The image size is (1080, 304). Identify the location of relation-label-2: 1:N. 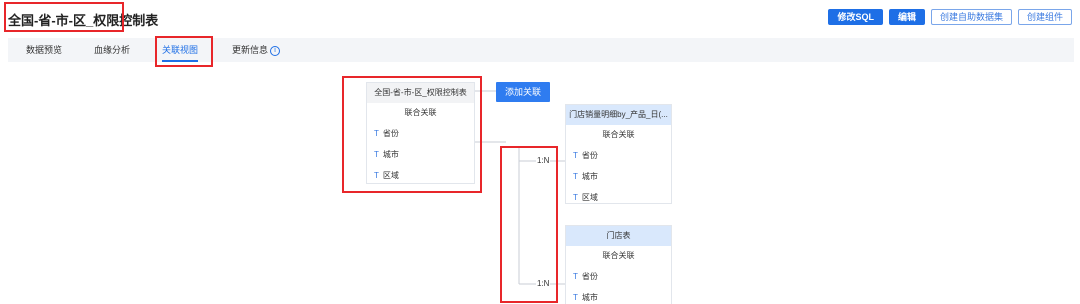
(543, 284).